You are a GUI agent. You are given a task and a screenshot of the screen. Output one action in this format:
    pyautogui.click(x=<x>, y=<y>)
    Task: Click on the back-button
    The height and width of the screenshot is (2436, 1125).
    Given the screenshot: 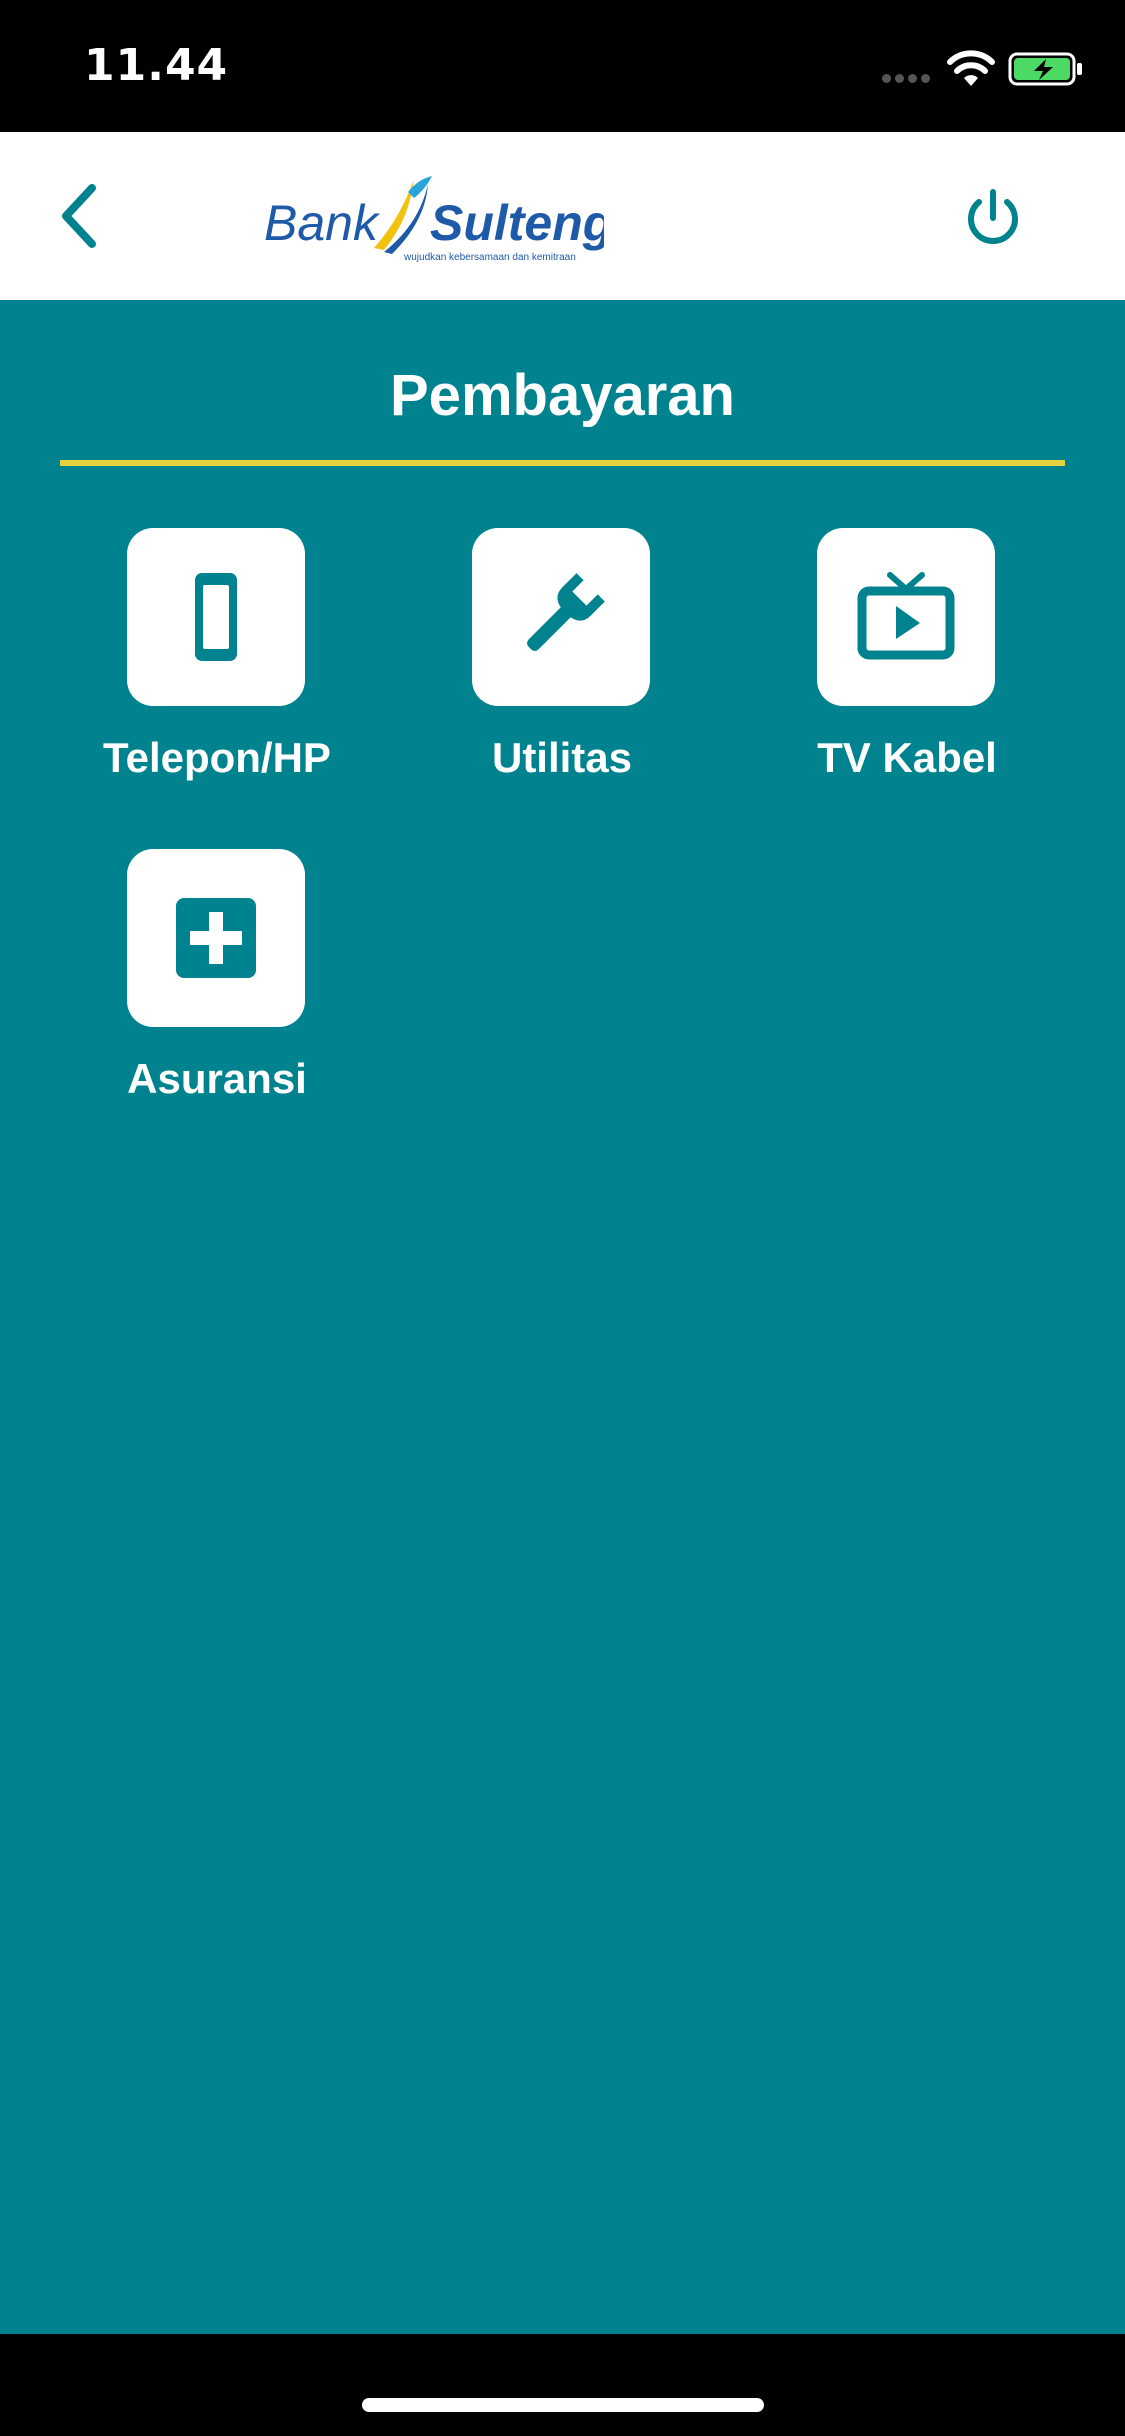 What is the action you would take?
    pyautogui.click(x=82, y=216)
    